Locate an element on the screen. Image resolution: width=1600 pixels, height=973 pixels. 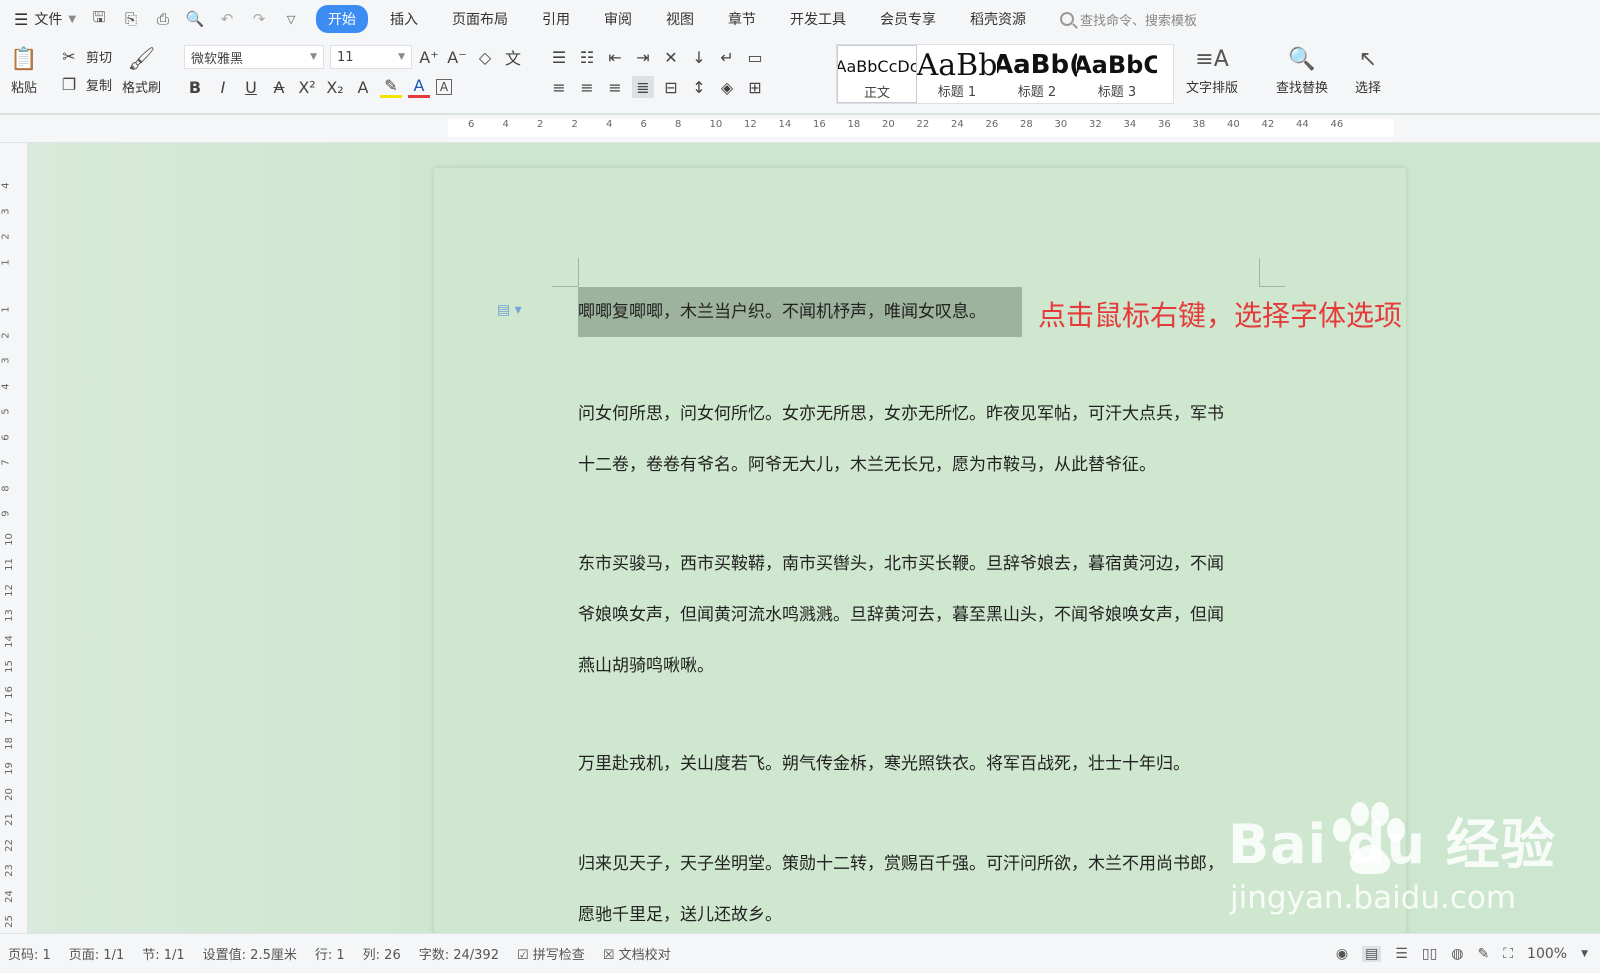
format-painter-button: 🖌 格式刷 is located at coordinates (141, 70).